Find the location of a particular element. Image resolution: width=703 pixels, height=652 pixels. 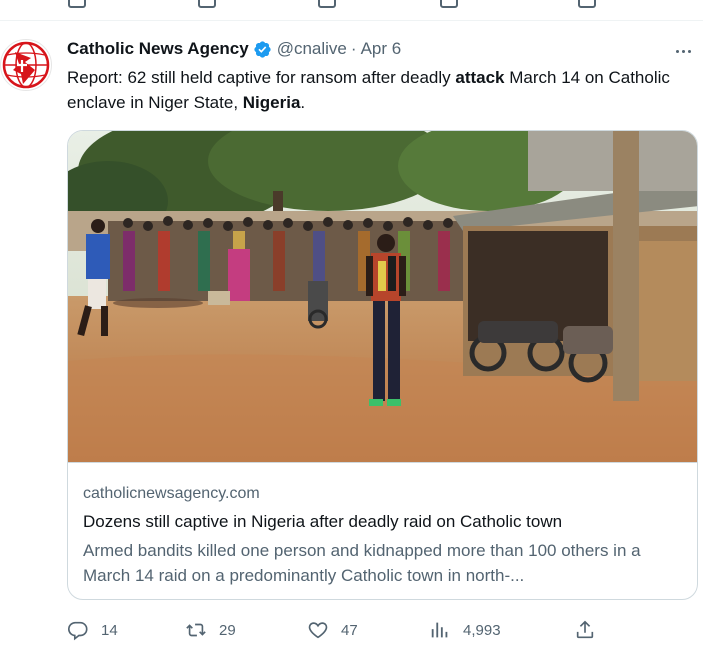

more-icon is located at coordinates (683, 49).